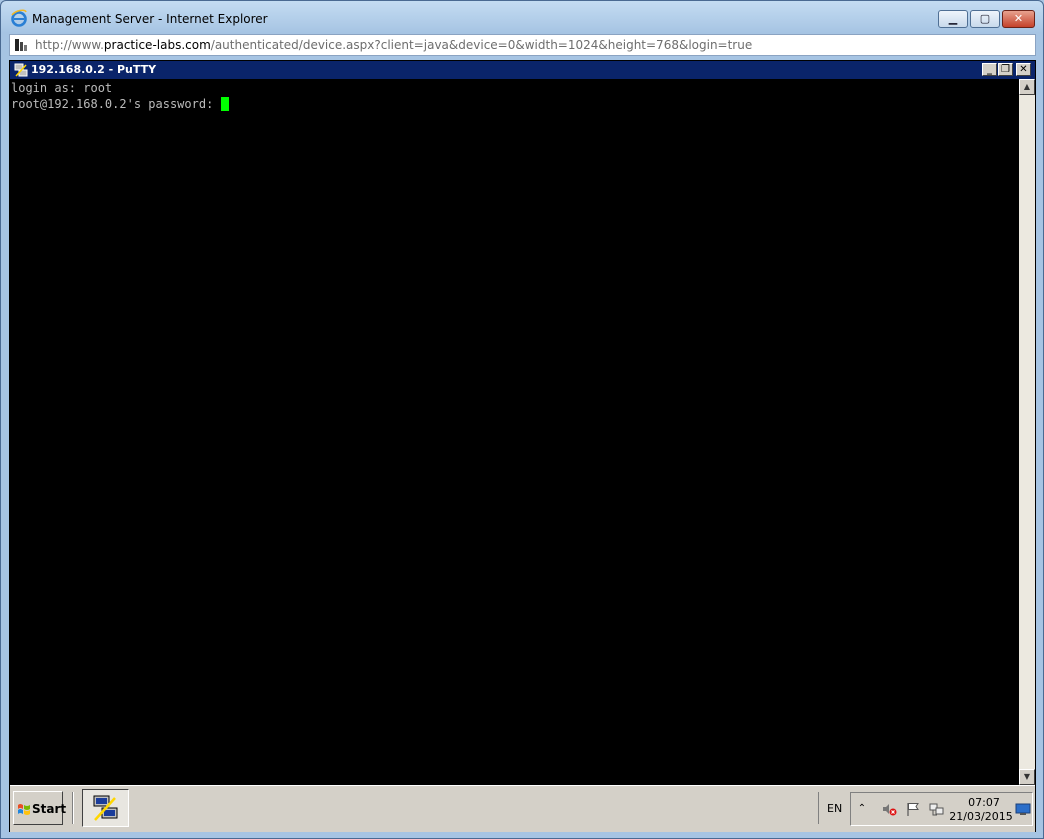  I want to click on language-indicator: EN, so click(833, 808).